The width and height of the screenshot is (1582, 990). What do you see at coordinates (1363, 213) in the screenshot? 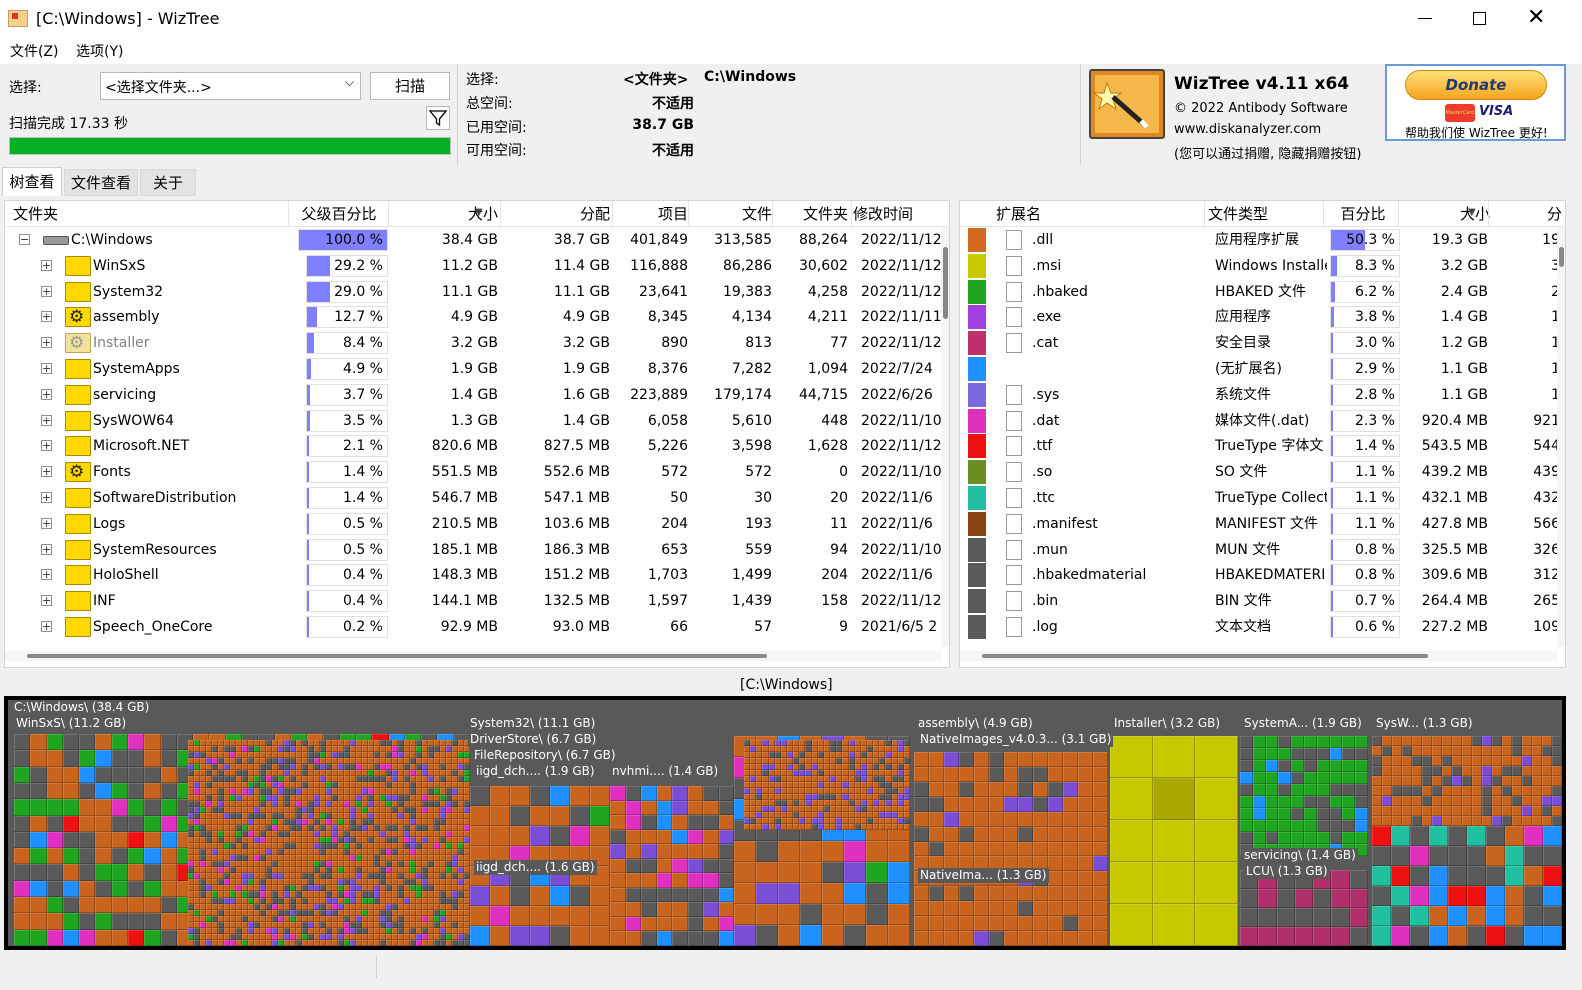
I see `extension-column-header: 百分比` at bounding box center [1363, 213].